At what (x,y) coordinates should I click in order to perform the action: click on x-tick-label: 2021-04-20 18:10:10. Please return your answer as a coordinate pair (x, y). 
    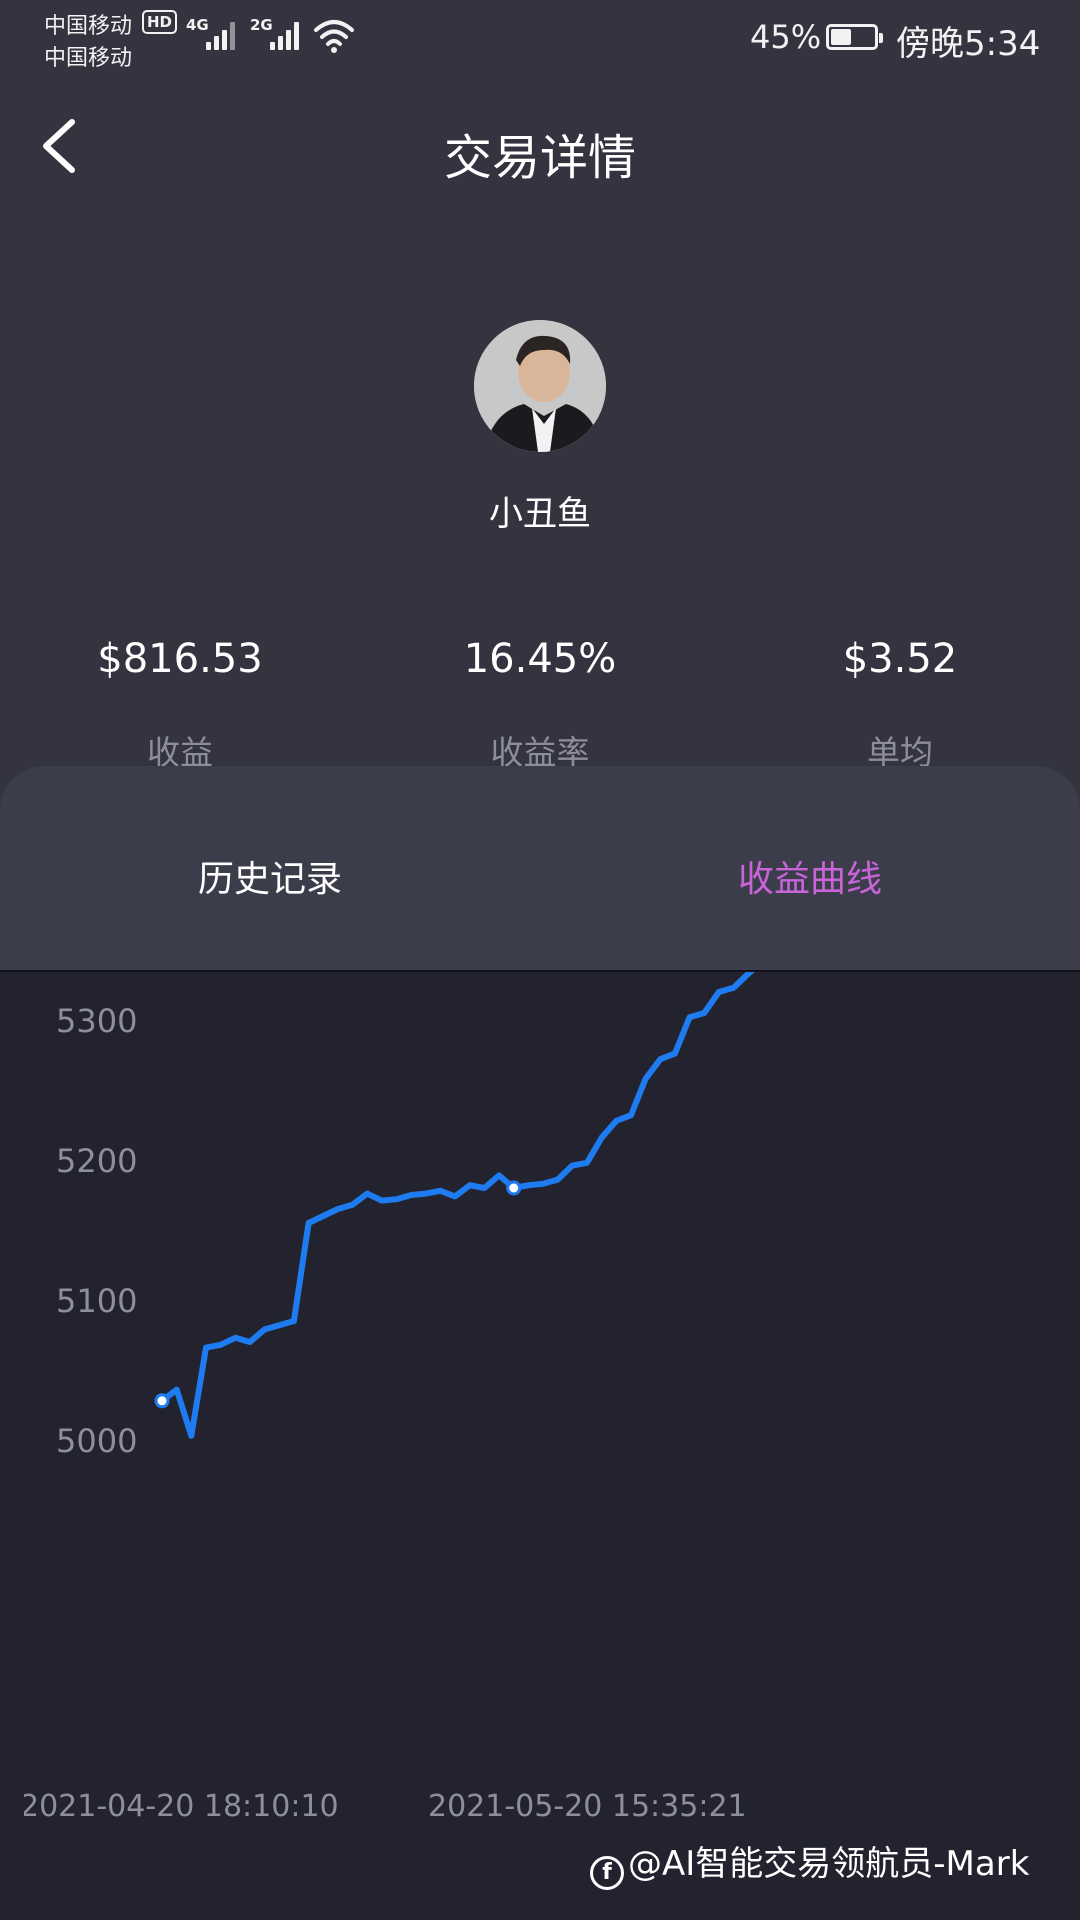
    Looking at the image, I should click on (179, 1806).